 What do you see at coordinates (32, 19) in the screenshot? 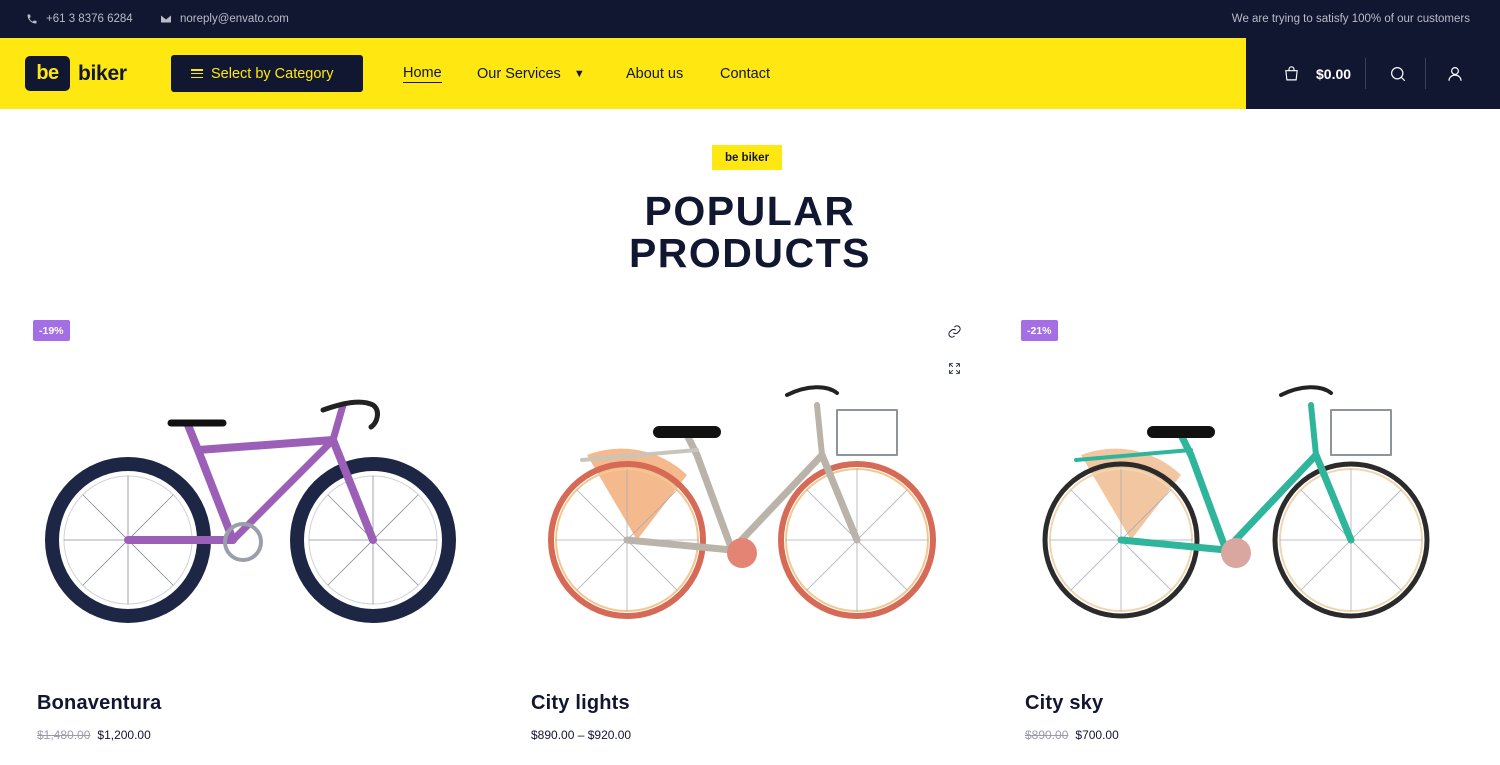
I see `phone-icon` at bounding box center [32, 19].